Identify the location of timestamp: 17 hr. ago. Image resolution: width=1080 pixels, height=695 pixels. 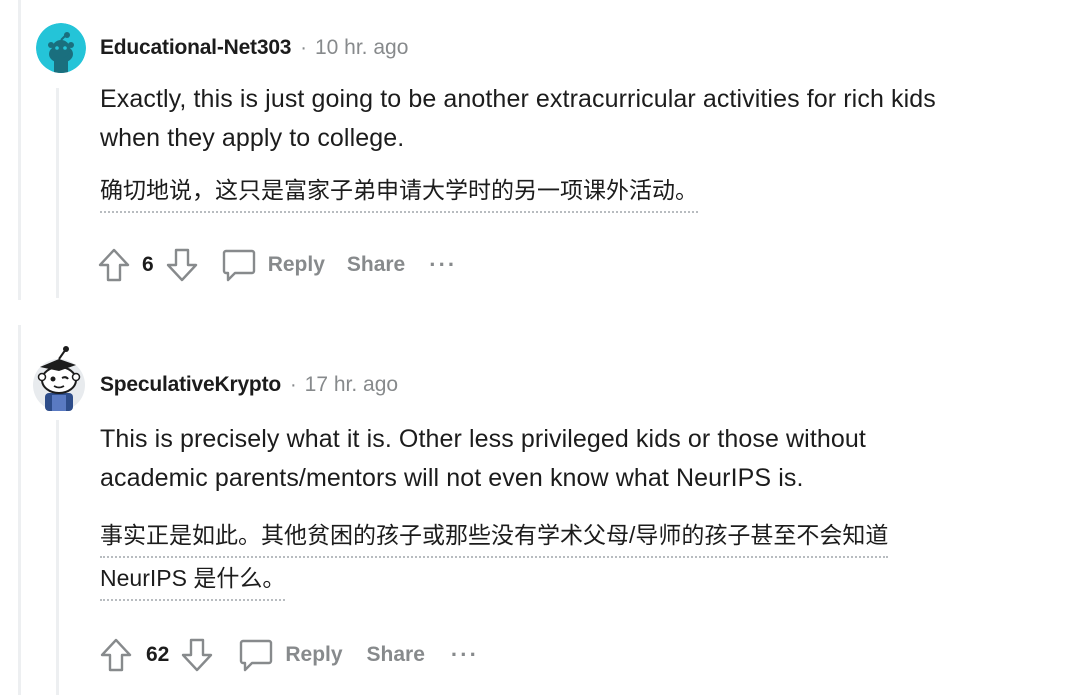
(351, 385).